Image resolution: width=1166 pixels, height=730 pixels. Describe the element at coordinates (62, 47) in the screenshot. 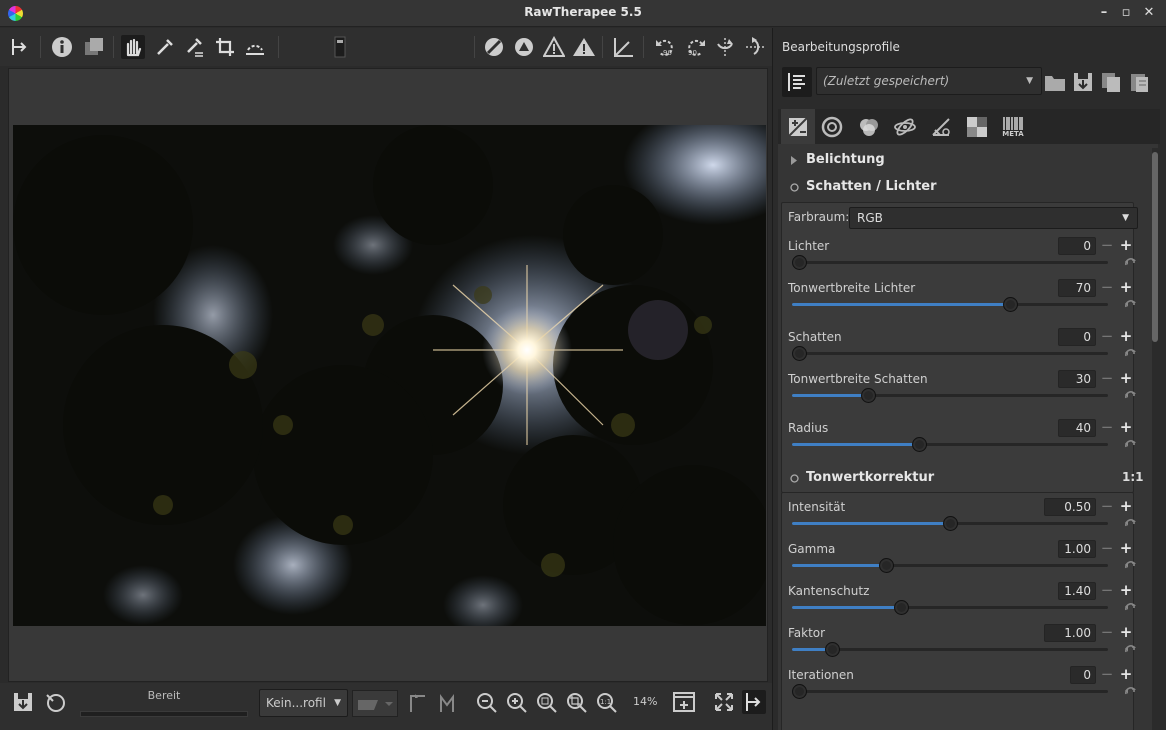

I see `info-icon` at that location.